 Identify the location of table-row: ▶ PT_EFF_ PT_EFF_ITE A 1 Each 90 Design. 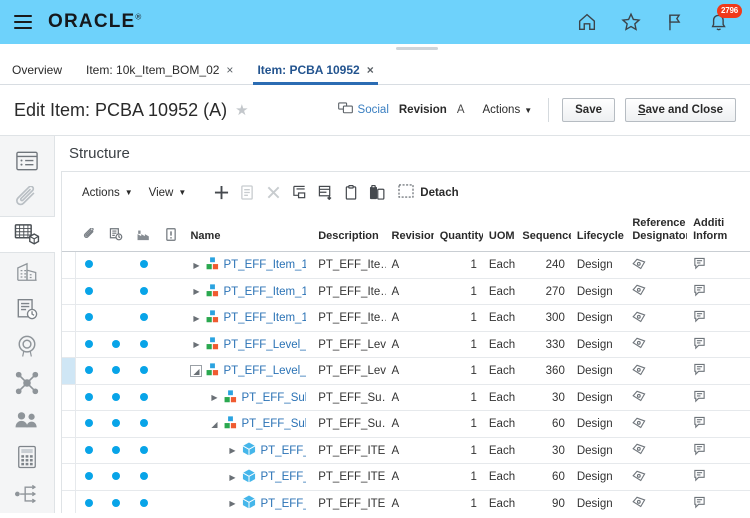
(406, 501).